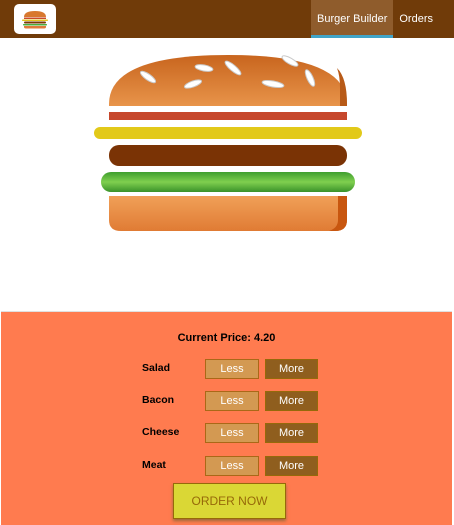  What do you see at coordinates (227, 19) in the screenshot?
I see `toolbar: Burger Builder Orders` at bounding box center [227, 19].